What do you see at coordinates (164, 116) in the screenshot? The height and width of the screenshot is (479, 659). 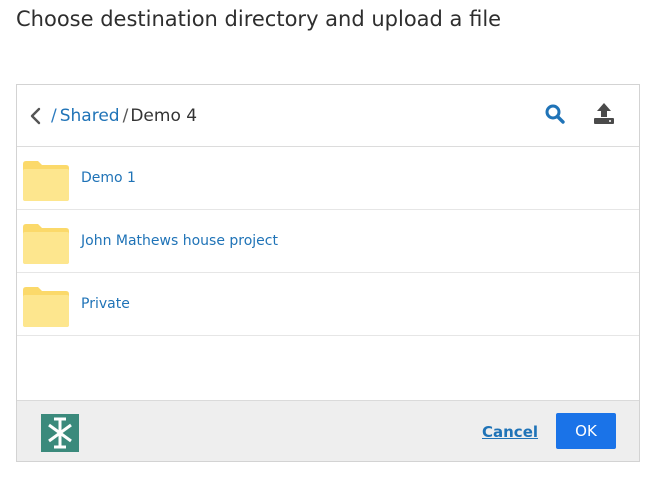 I see `breadcrumb-current: Demo 4` at bounding box center [164, 116].